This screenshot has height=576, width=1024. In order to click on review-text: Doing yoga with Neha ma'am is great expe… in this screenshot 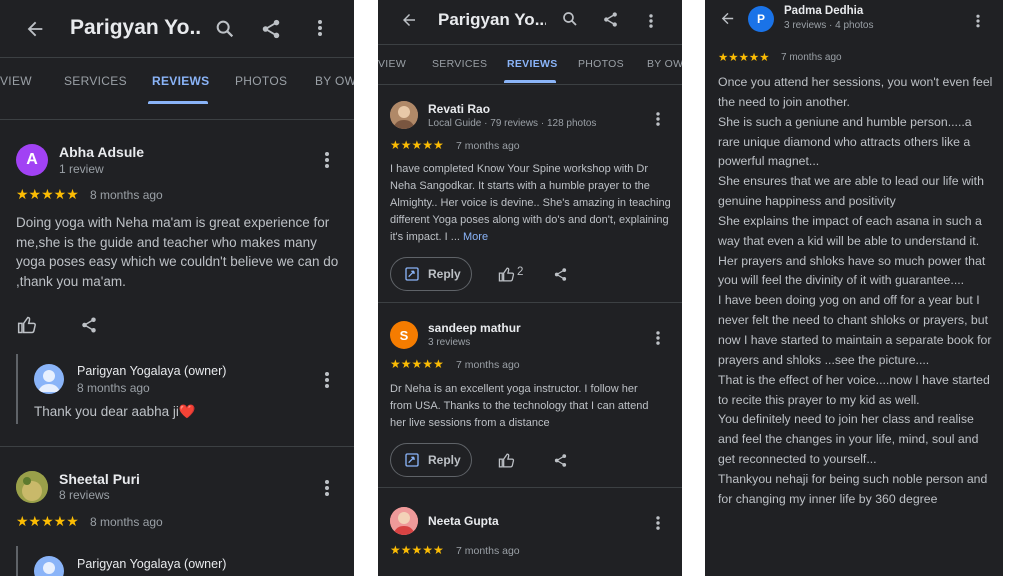, I will do `click(177, 252)`.